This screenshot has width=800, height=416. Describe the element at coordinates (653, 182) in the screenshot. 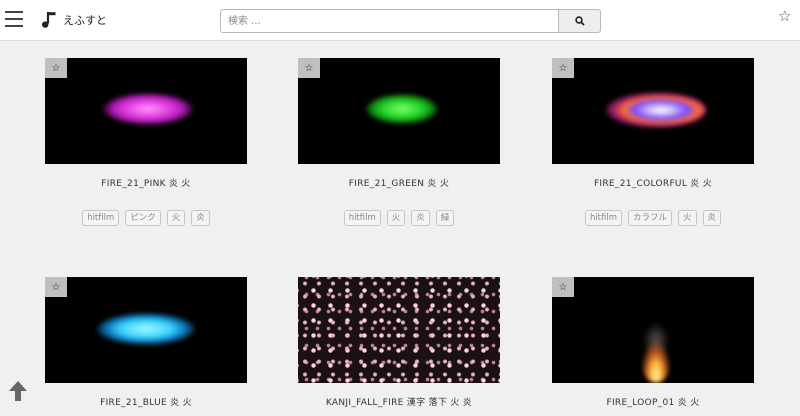

I see `video-title: FIRE_21_COLORFUL 炎 火` at that location.